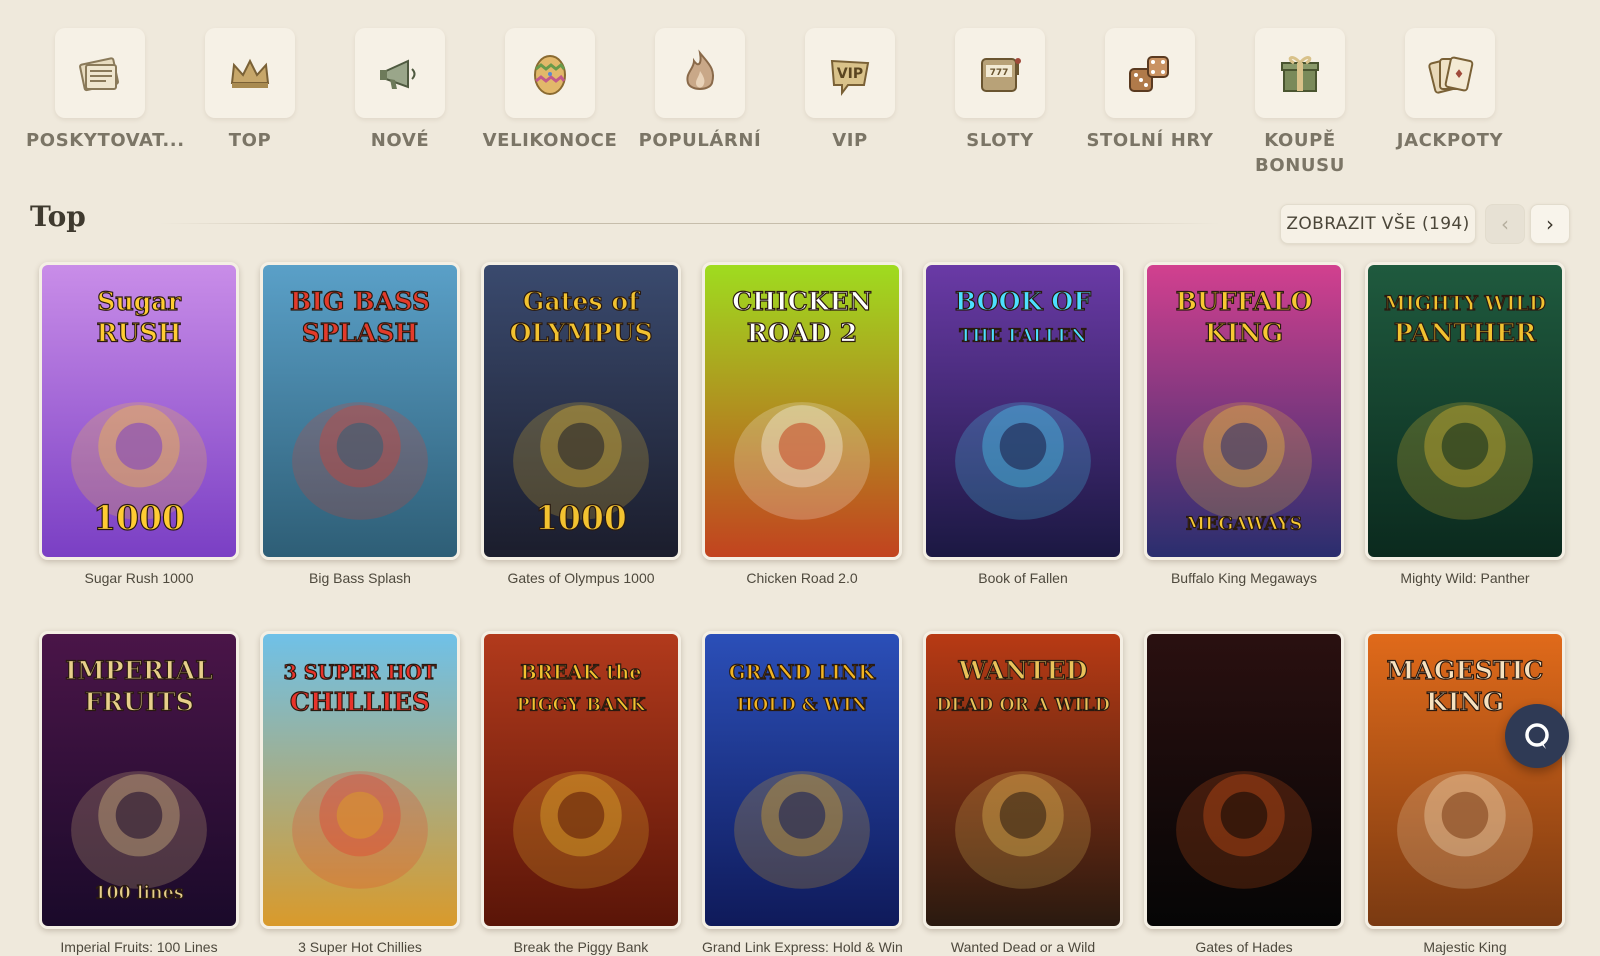  I want to click on game-card: 3 SUPER HOT CHILLIES 3 Super Hot Chillies, so click(360, 793).